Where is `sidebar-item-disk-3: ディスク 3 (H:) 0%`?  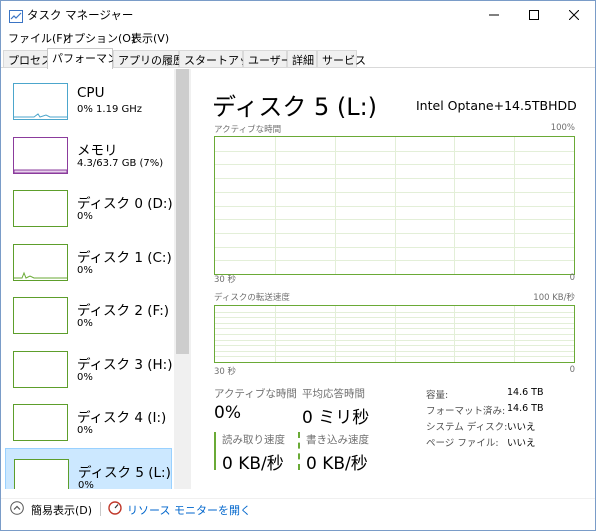
sidebar-item-disk-3: ディスク 3 (H:) 0% is located at coordinates (88, 366).